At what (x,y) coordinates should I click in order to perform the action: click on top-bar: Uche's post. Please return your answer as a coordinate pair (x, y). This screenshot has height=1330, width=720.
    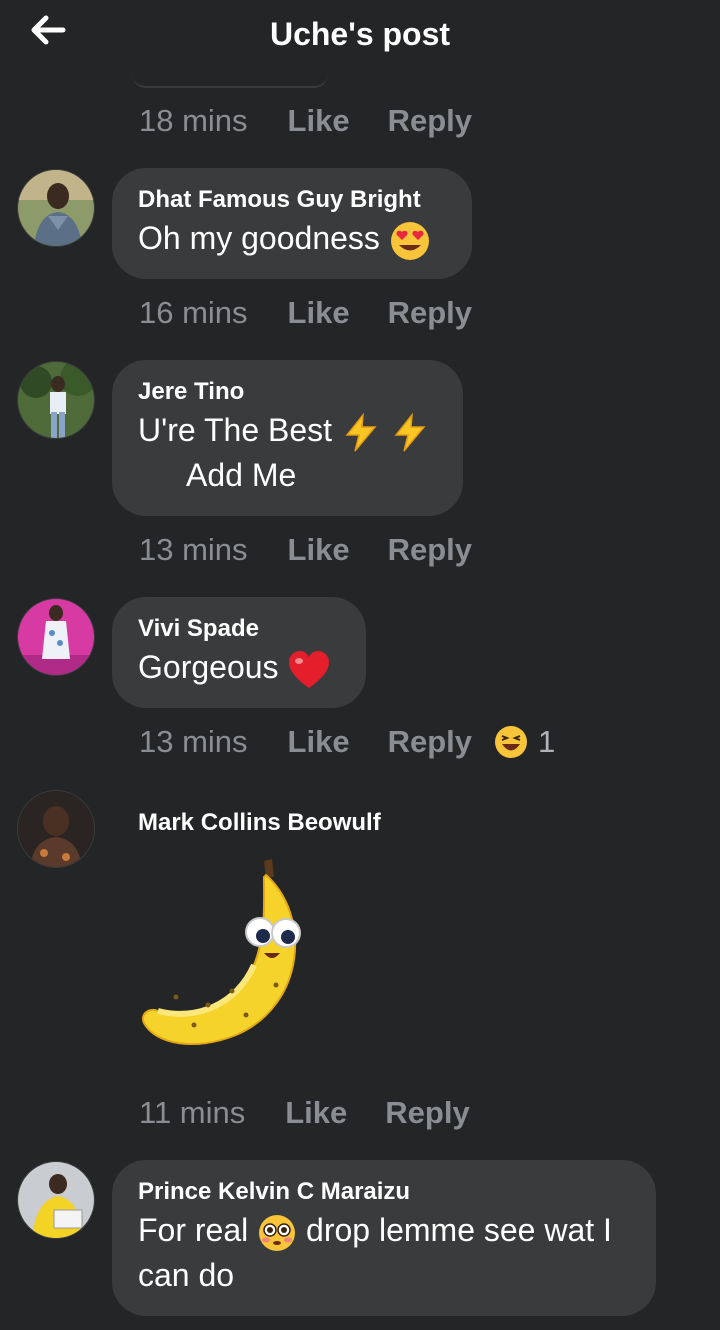
    Looking at the image, I should click on (360, 36).